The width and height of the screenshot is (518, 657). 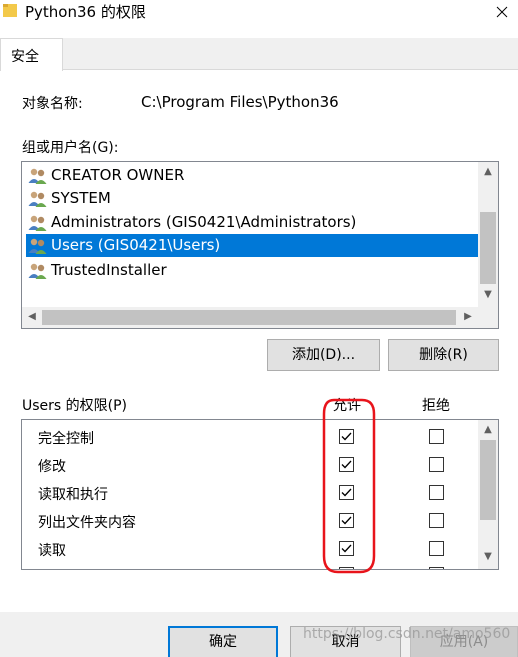 I want to click on object-name-value: C:\Program Files\Python36, so click(x=240, y=102).